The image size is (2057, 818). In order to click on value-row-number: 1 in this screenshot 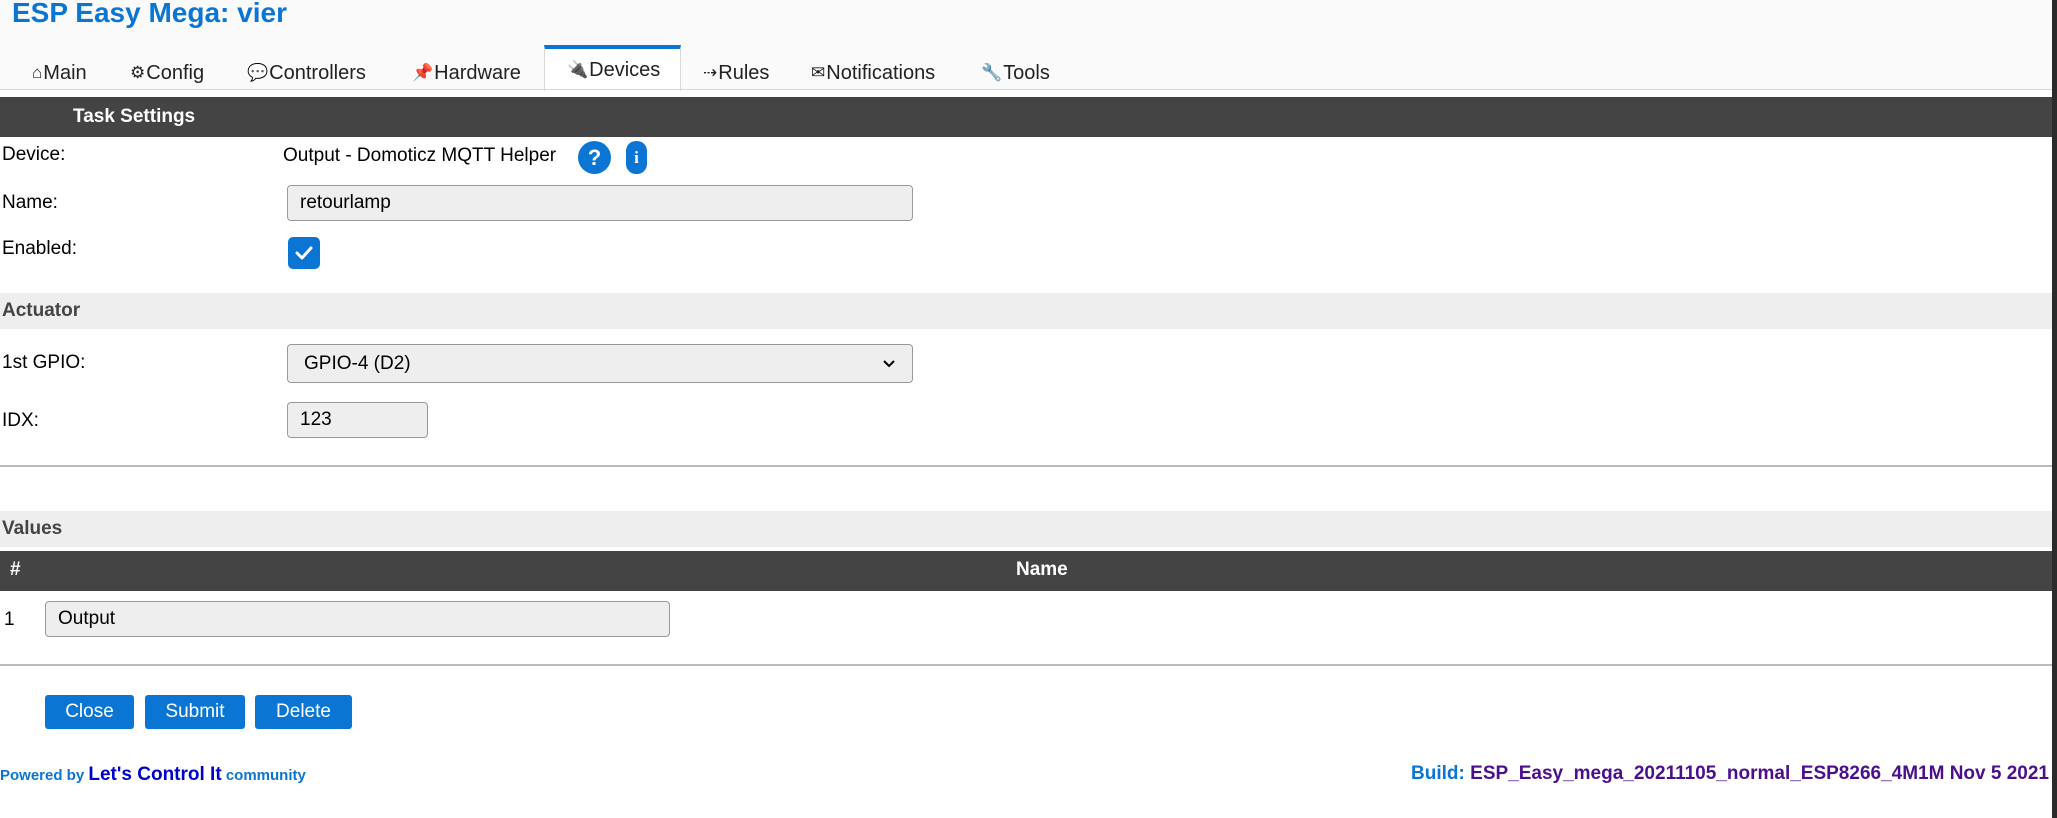, I will do `click(9, 619)`.